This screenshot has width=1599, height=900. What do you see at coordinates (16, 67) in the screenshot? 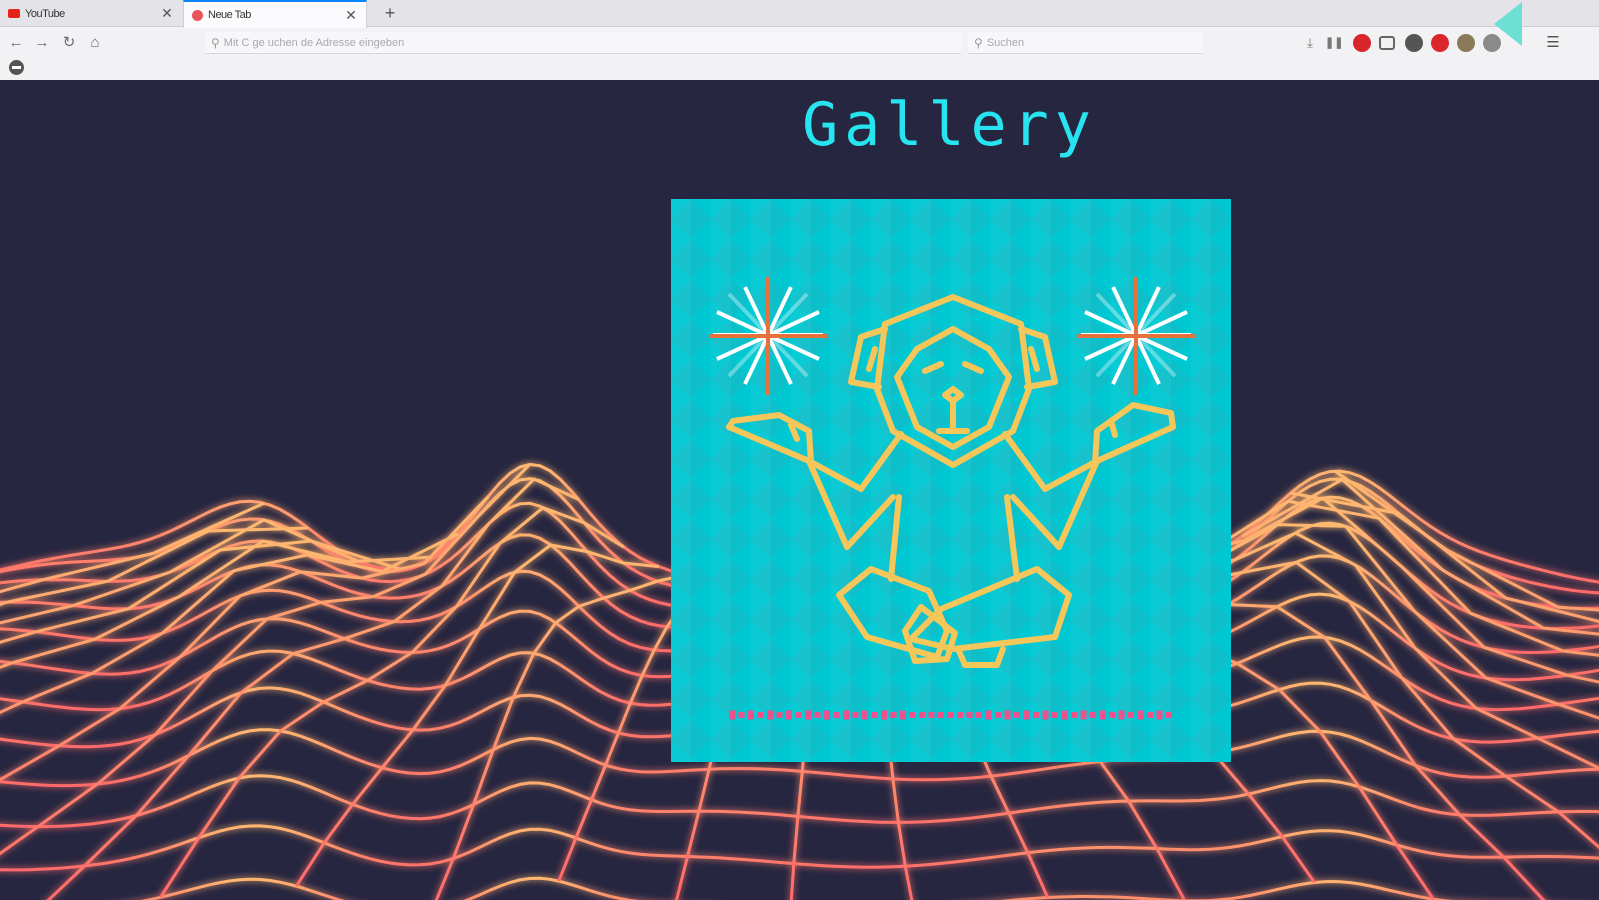
I see `blocker-icon` at bounding box center [16, 67].